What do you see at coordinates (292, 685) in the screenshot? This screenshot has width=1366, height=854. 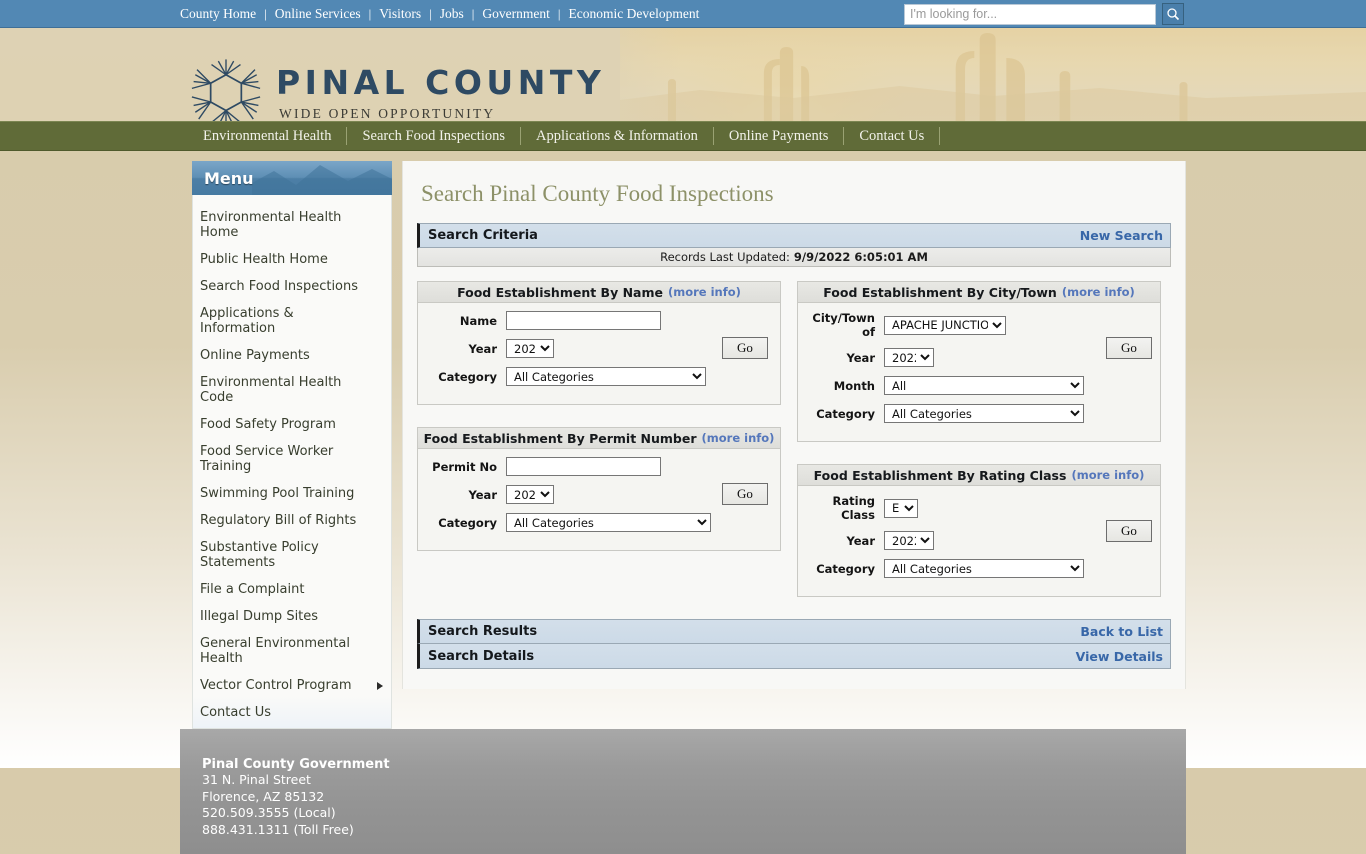 I see `sidebar-item-vector-control-program: Vector Control Program` at bounding box center [292, 685].